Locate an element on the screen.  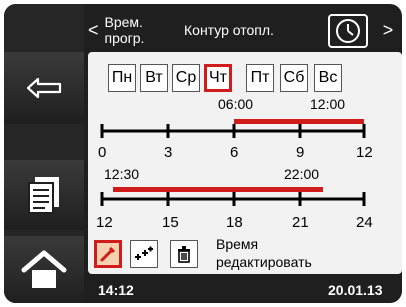
tick-label: 6 is located at coordinates (234, 152).